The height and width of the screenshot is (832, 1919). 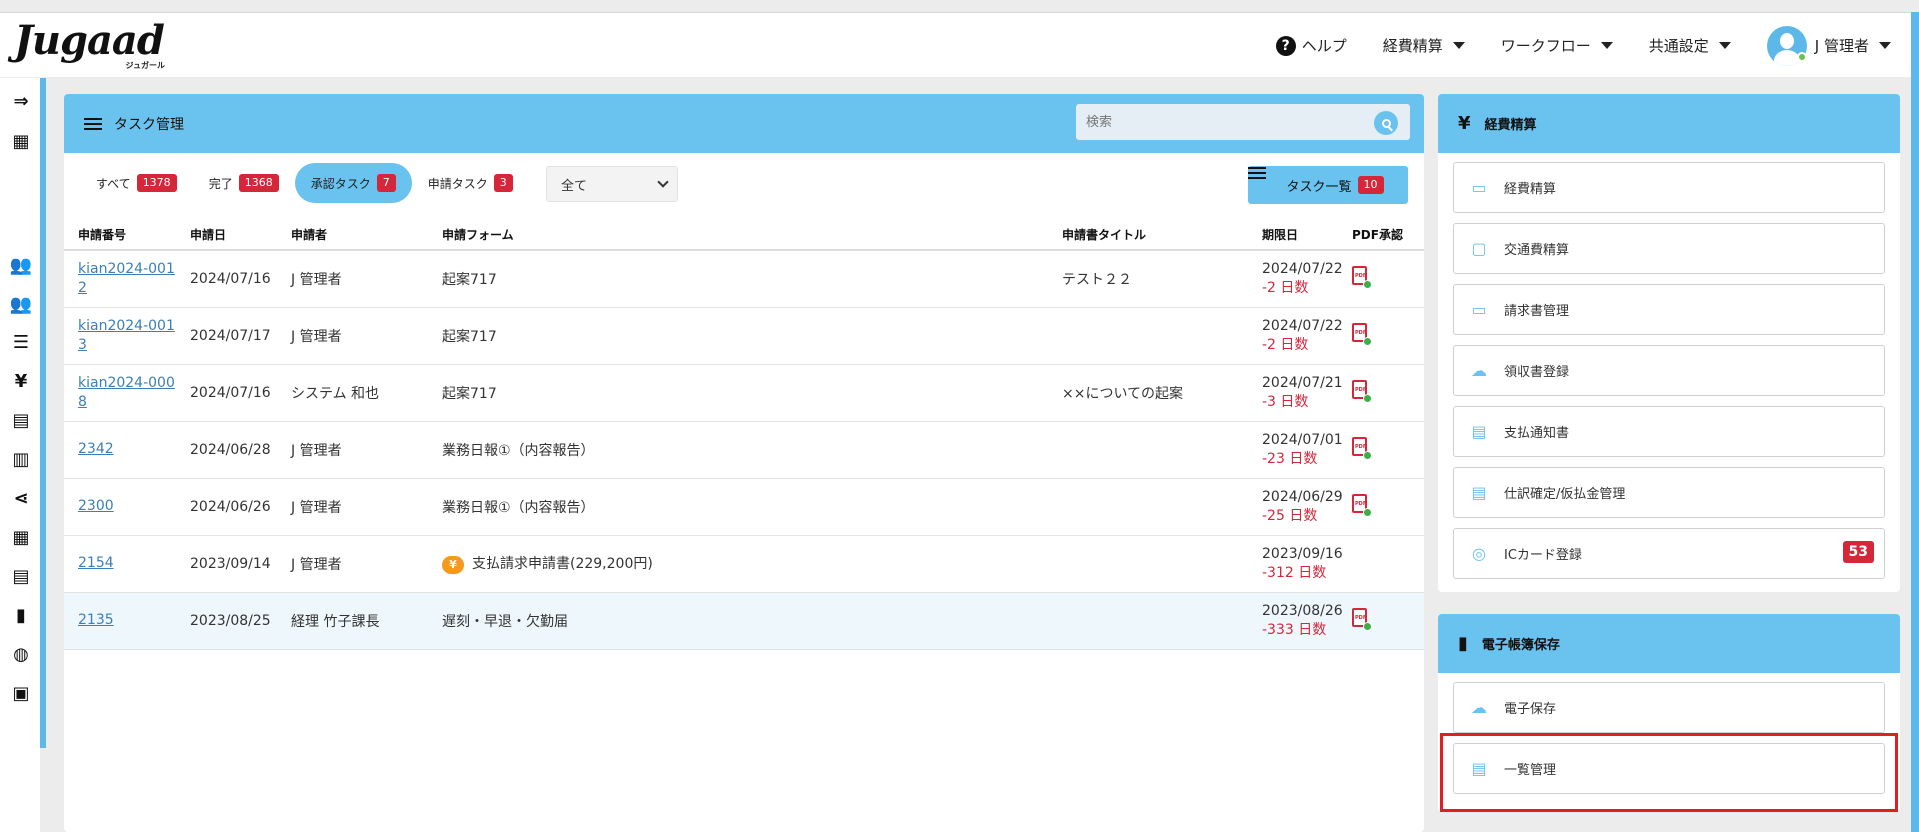 I want to click on caret-down-icon, so click(x=1458, y=45).